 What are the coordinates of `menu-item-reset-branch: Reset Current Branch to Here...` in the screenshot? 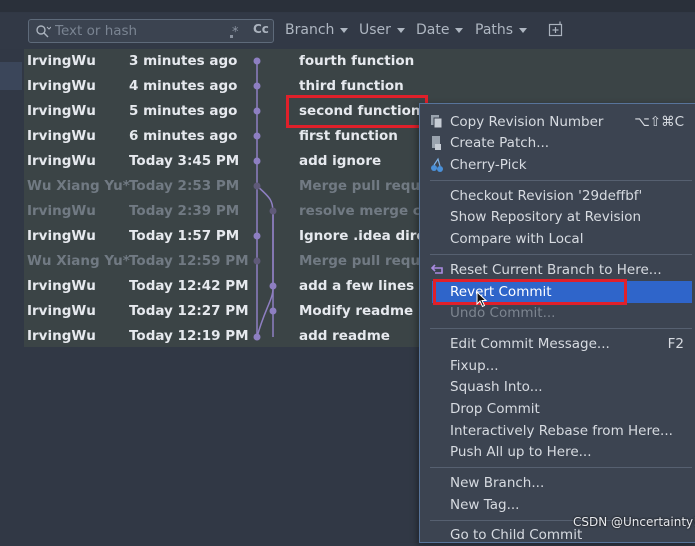 It's located at (556, 270).